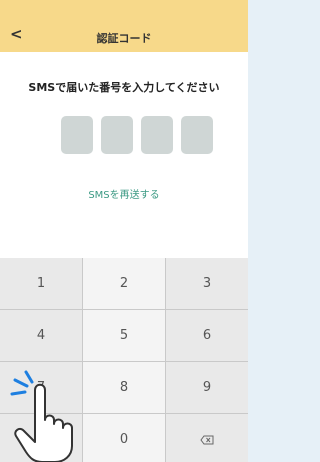 The image size is (320, 462). I want to click on page-title: 認証コード, so click(124, 38).